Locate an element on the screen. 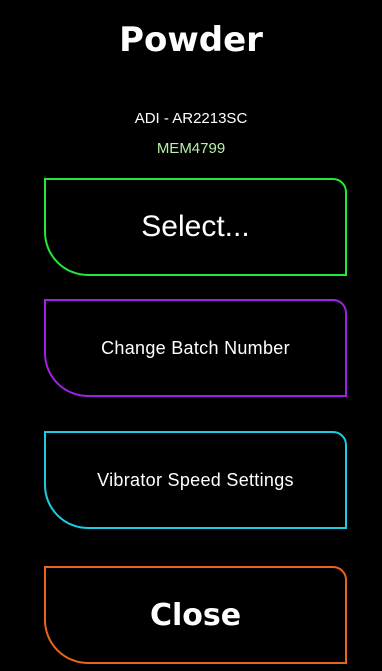 The width and height of the screenshot is (382, 671). change-batch-number-button: Change Batch Number is located at coordinates (195, 348).